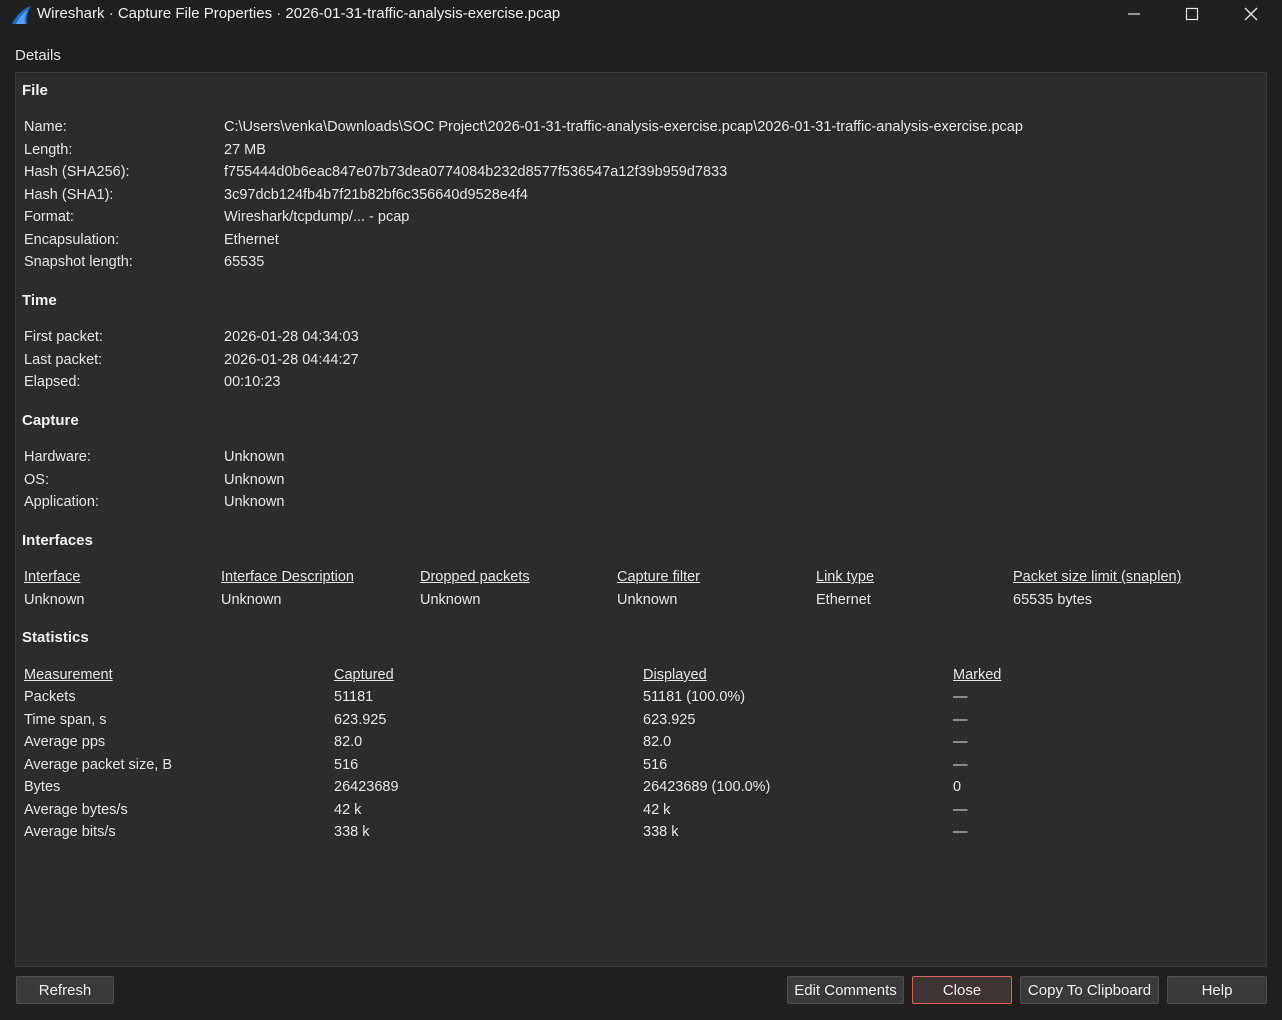 The width and height of the screenshot is (1282, 1020). I want to click on wireshark-fin-icon, so click(21, 15).